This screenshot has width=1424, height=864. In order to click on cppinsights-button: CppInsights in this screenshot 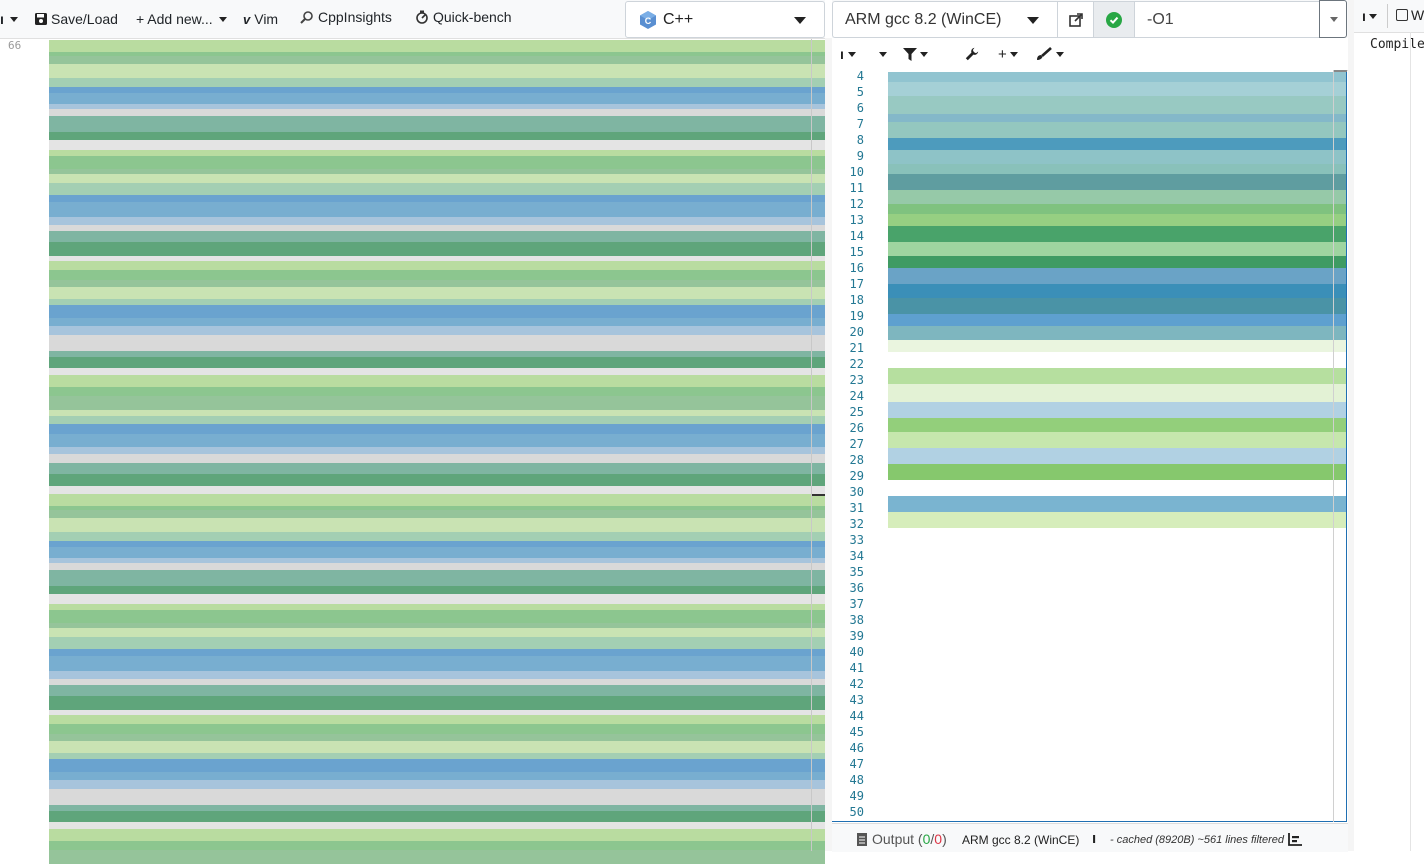, I will do `click(346, 18)`.